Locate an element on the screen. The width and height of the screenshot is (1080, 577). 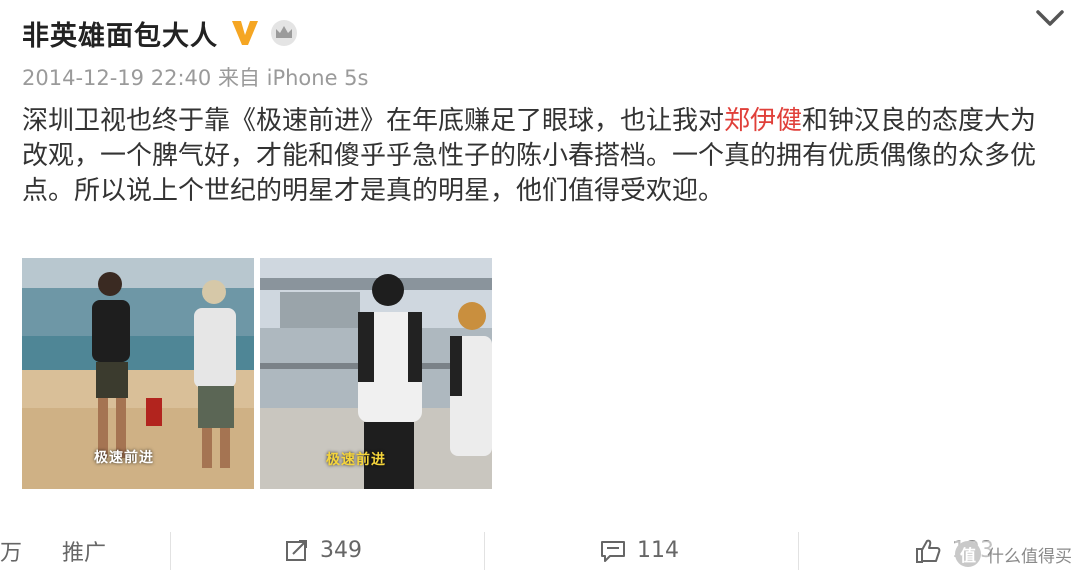
comment-count: 114 is located at coordinates (658, 550).